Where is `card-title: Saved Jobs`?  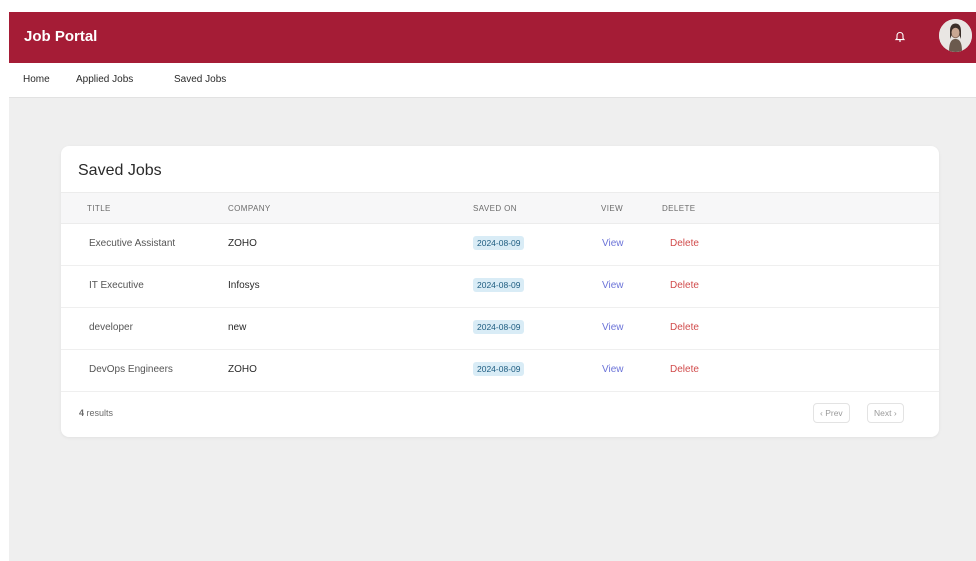 card-title: Saved Jobs is located at coordinates (120, 170).